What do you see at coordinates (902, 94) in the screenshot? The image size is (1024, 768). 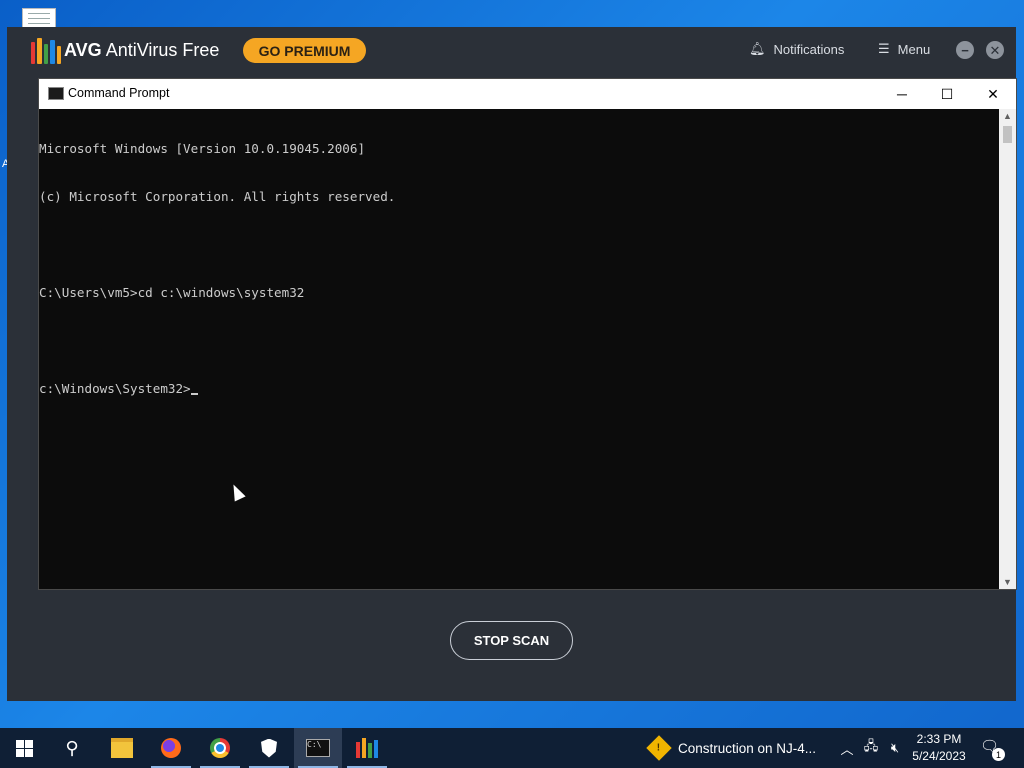 I see `cmd-minimize-button: ─` at bounding box center [902, 94].